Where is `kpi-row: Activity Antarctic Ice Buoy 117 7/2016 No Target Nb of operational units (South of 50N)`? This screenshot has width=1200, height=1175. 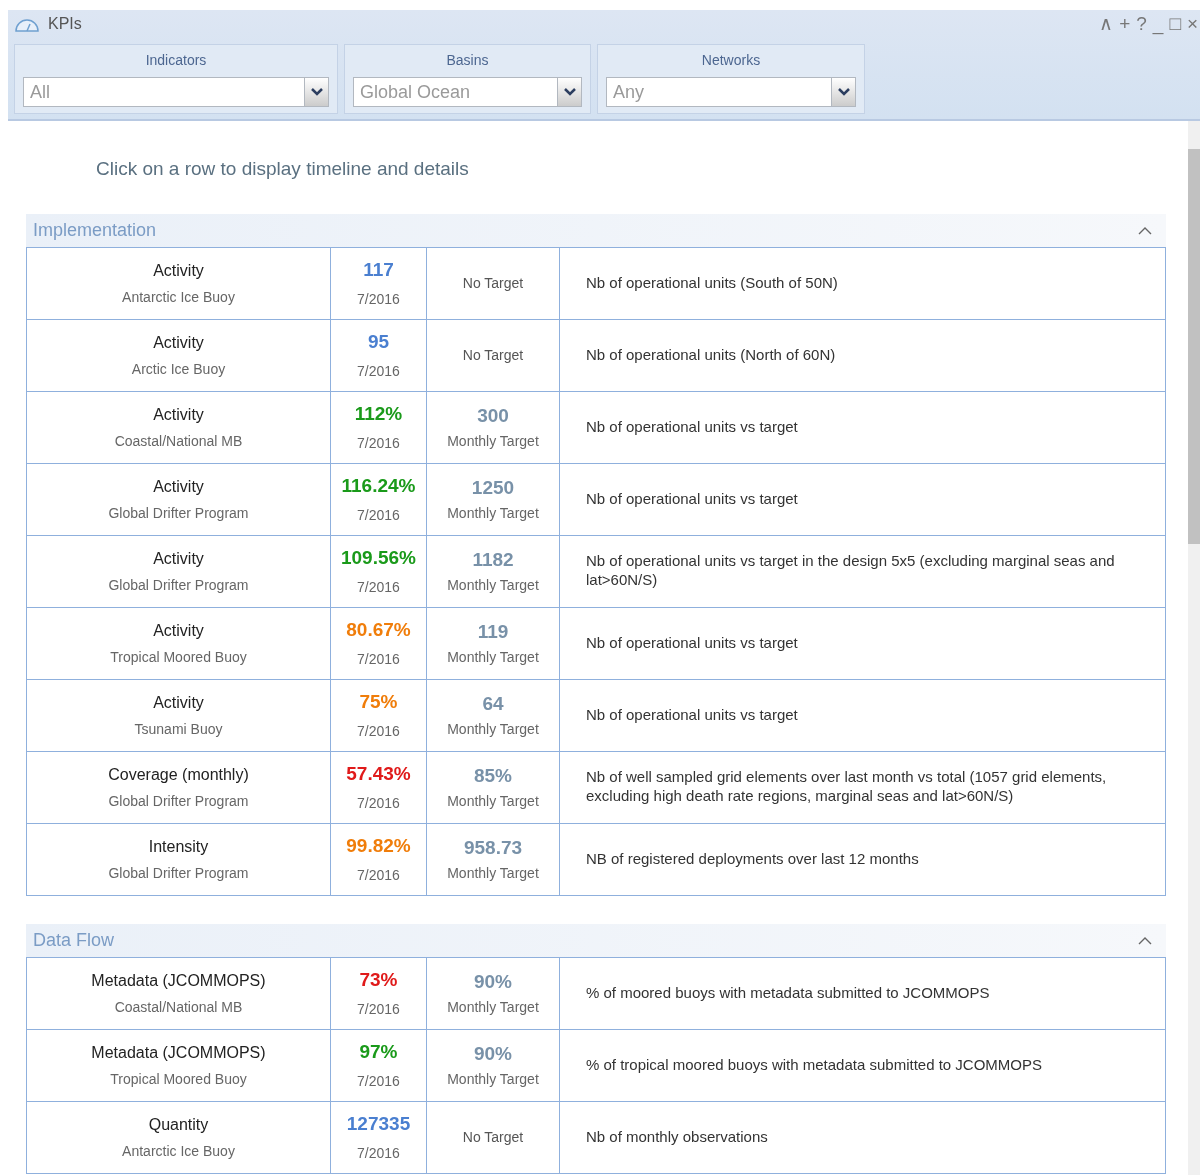 kpi-row: Activity Antarctic Ice Buoy 117 7/2016 No Target Nb of operational units (South of 50N) is located at coordinates (596, 283).